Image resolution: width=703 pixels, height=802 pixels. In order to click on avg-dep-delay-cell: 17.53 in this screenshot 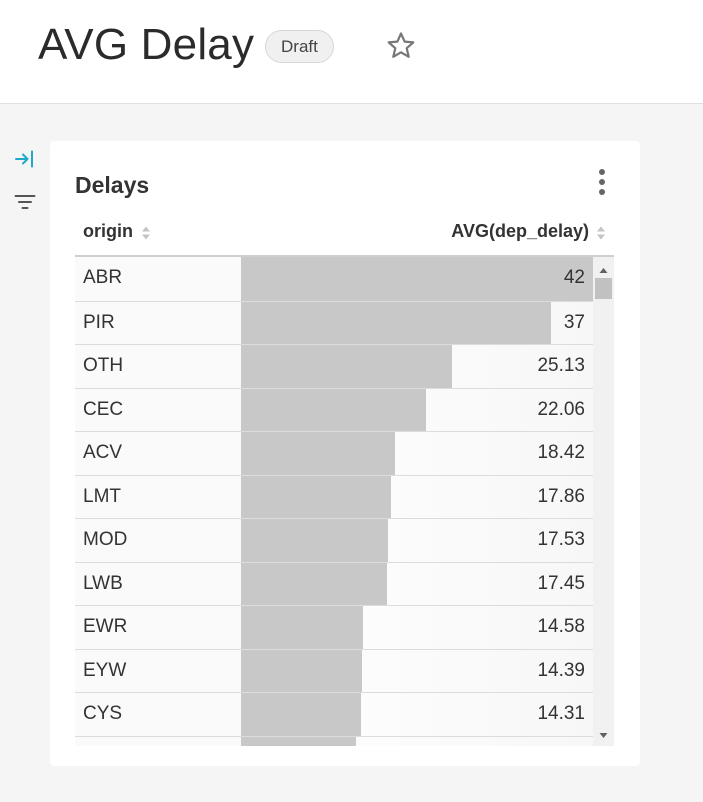, I will do `click(417, 540)`.